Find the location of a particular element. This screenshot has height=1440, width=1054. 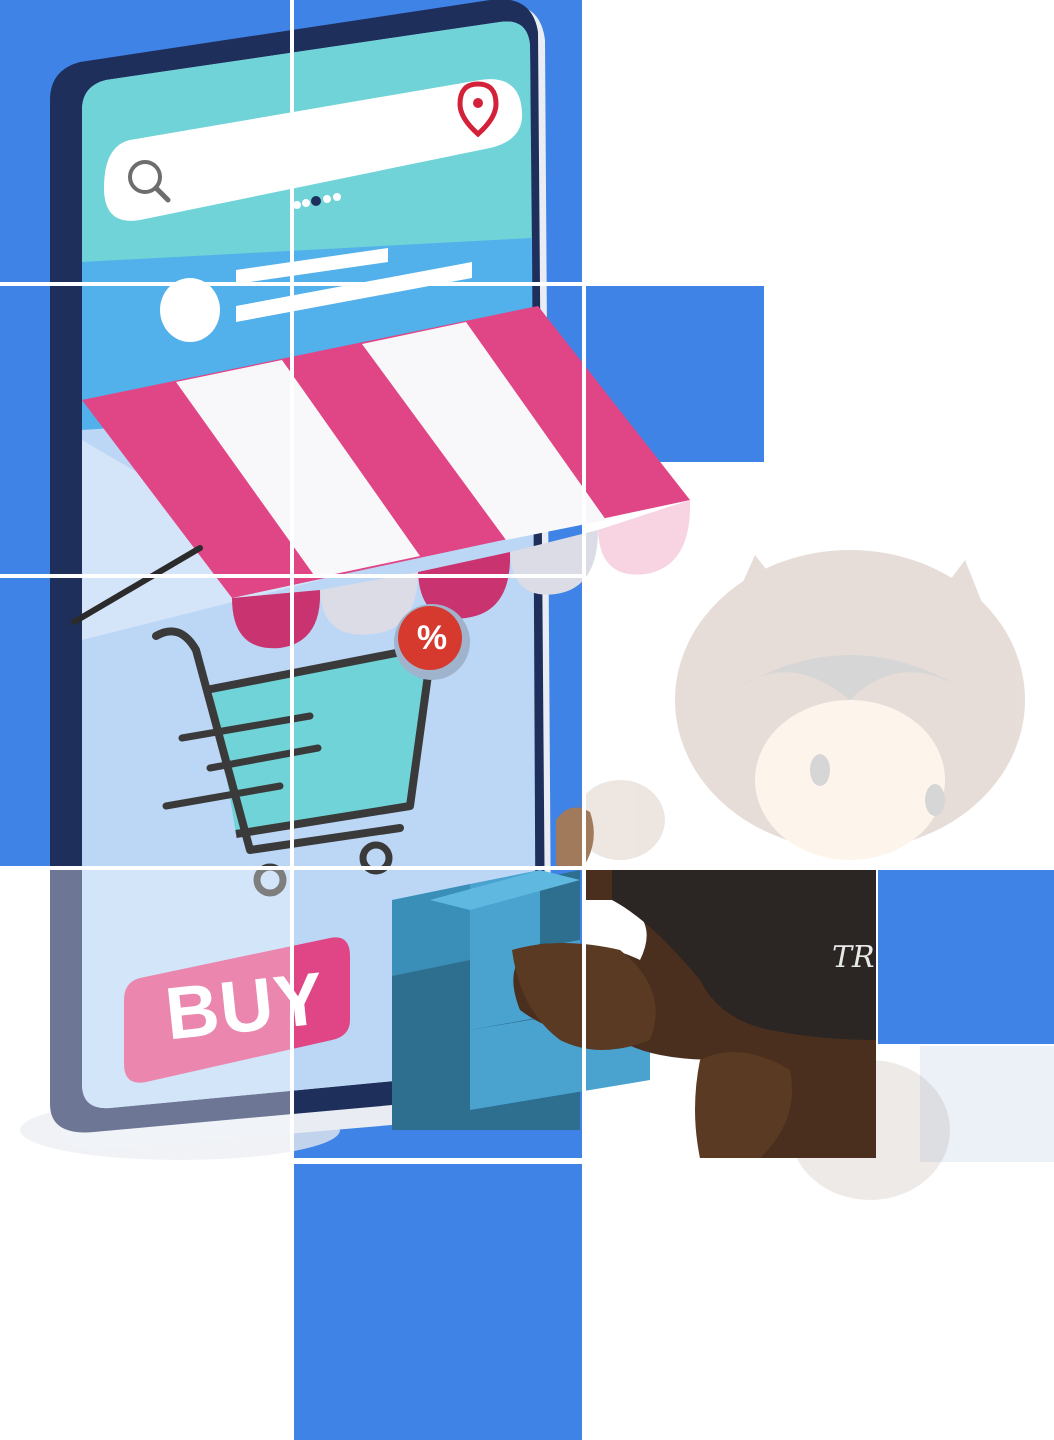

blue-tile-right-lower is located at coordinates (966, 957).